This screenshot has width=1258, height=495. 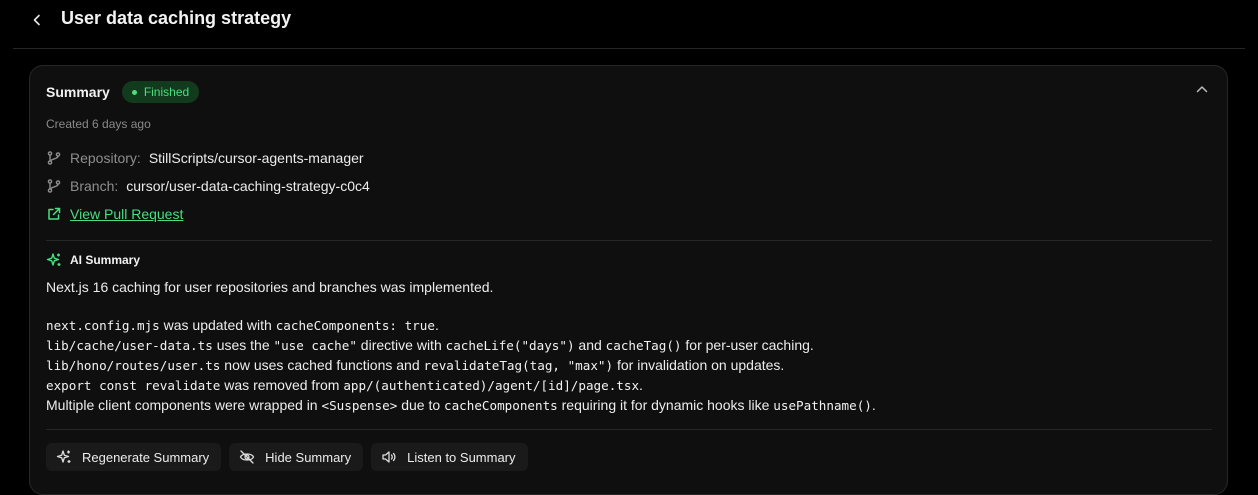 What do you see at coordinates (699, 365) in the screenshot?
I see `summary-text: for invalidation on updates.` at bounding box center [699, 365].